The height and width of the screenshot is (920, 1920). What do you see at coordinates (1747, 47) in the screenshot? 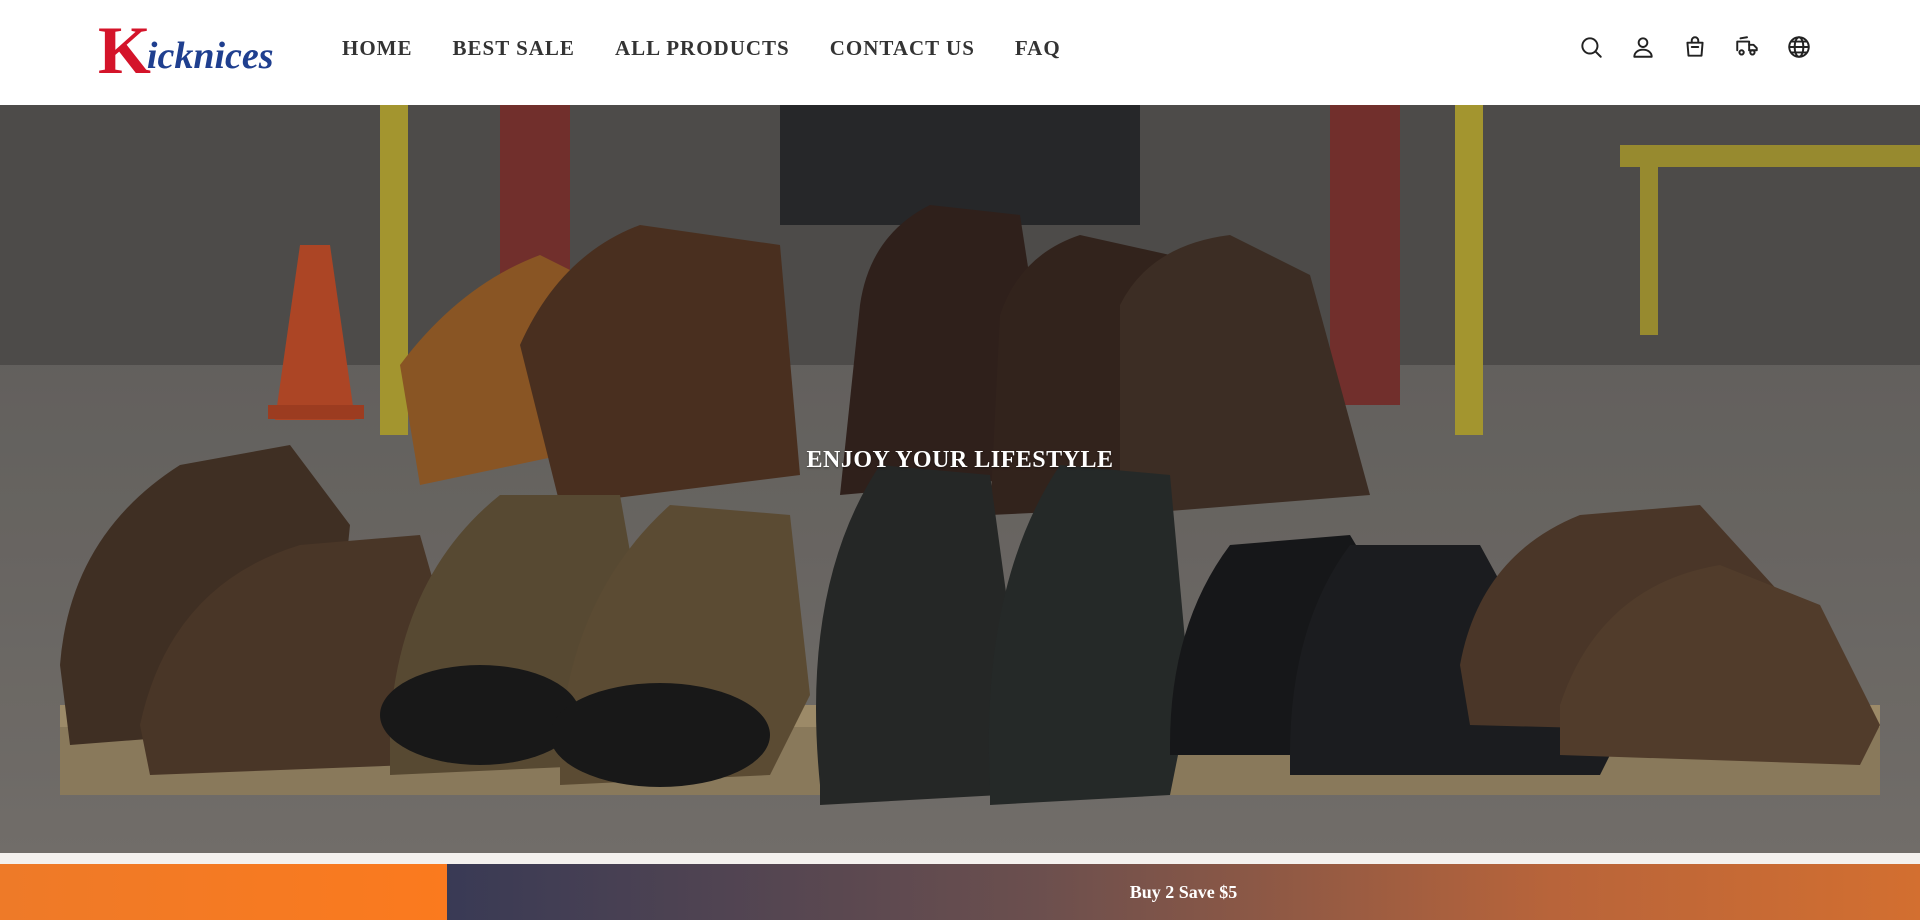
I see `shipping-icon` at bounding box center [1747, 47].